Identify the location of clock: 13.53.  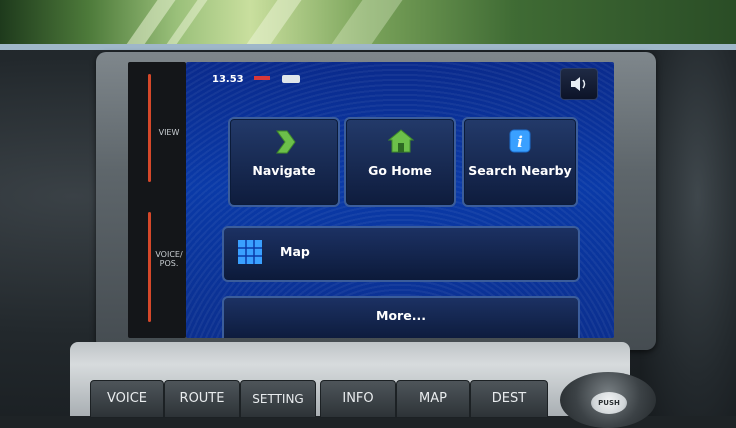
(228, 79).